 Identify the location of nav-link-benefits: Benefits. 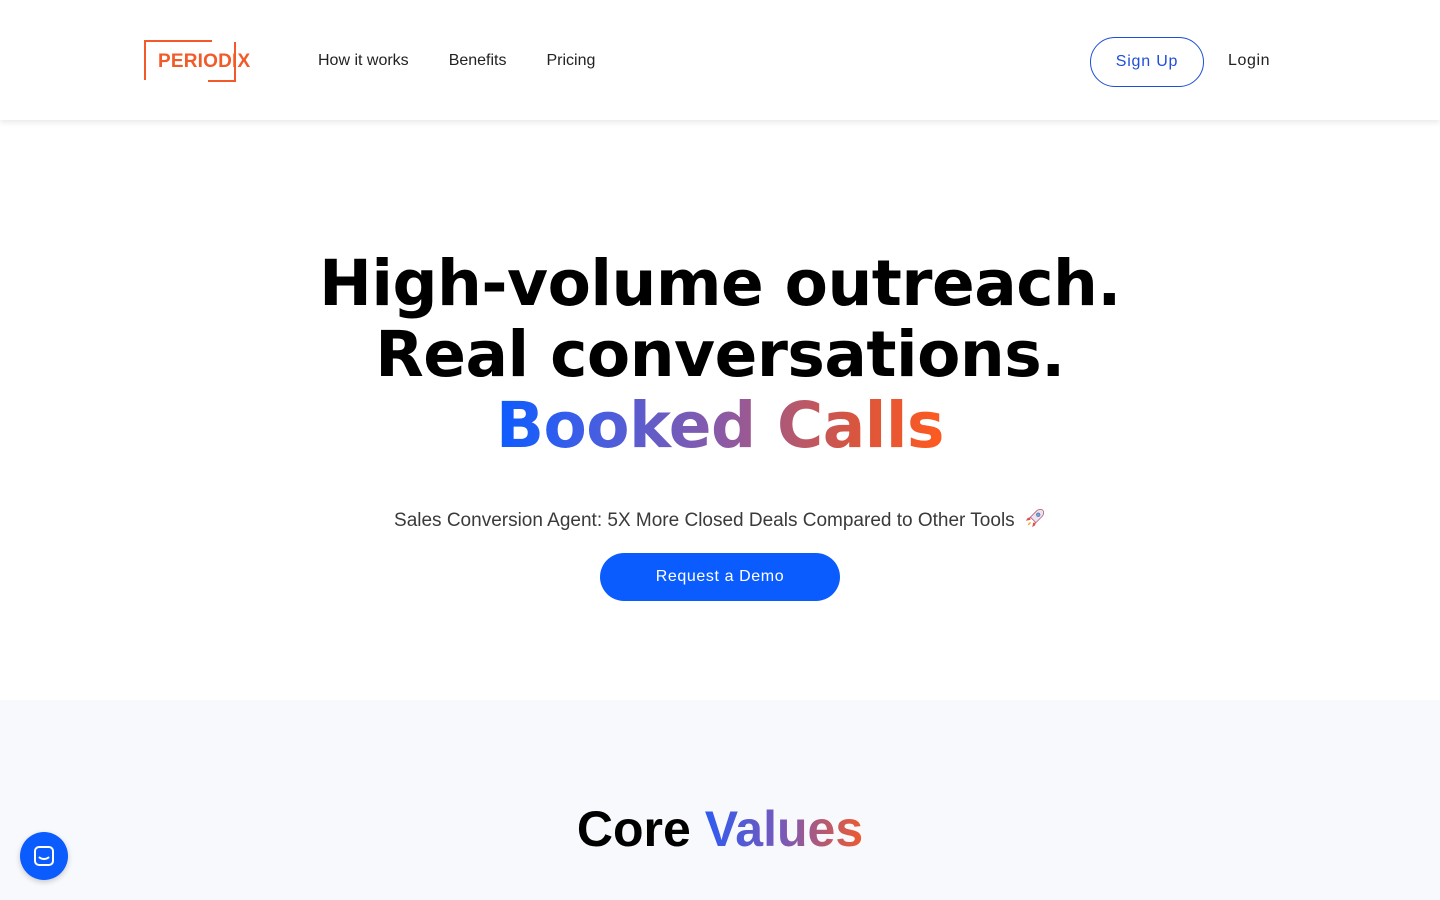
(478, 61).